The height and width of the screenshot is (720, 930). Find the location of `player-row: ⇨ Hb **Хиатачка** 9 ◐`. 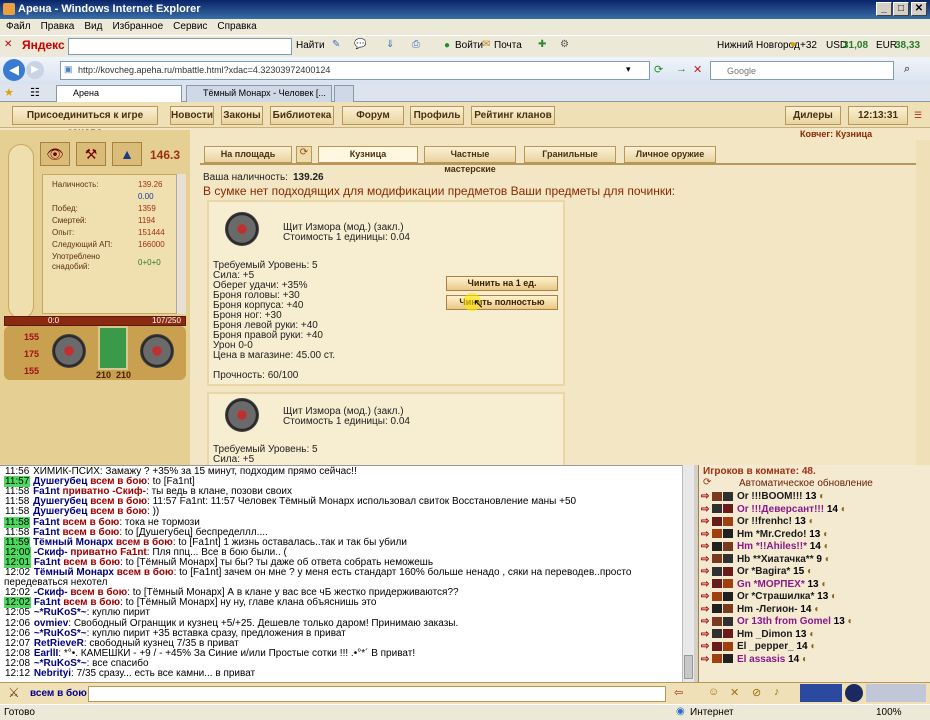

player-row: ⇨ Hb **Хиатачка** 9 ◐ is located at coordinates (766, 559).